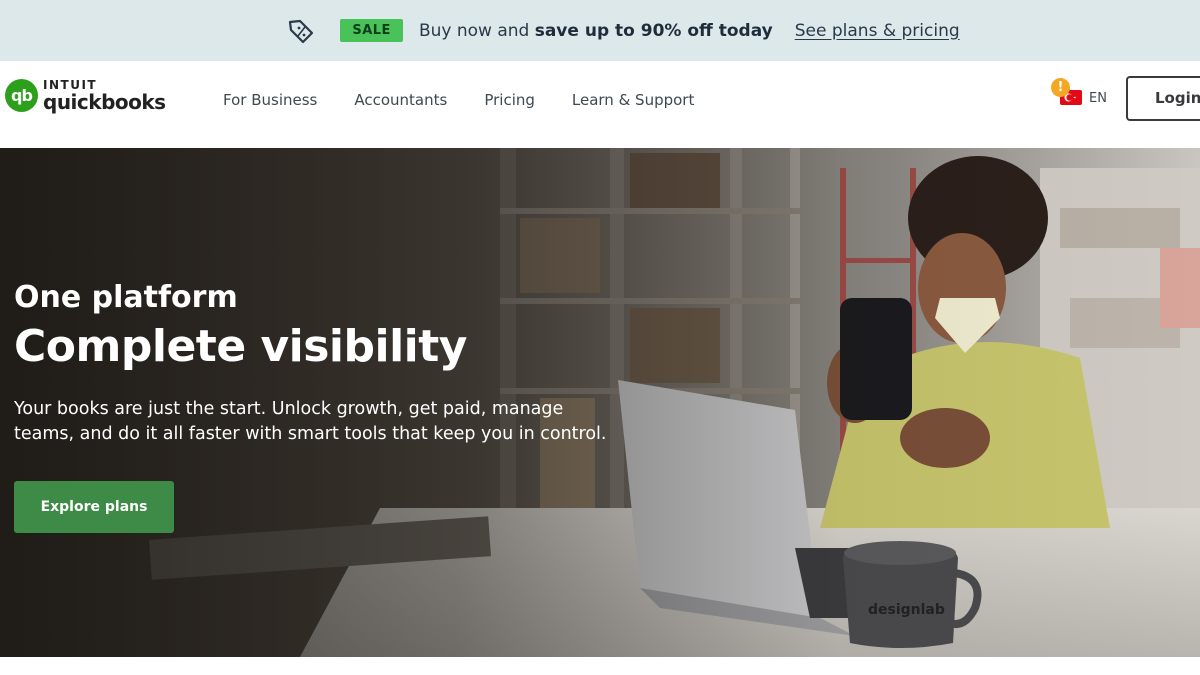 The height and width of the screenshot is (675, 1200). Describe the element at coordinates (633, 100) in the screenshot. I see `nav-learn-support: Learn & Support` at that location.